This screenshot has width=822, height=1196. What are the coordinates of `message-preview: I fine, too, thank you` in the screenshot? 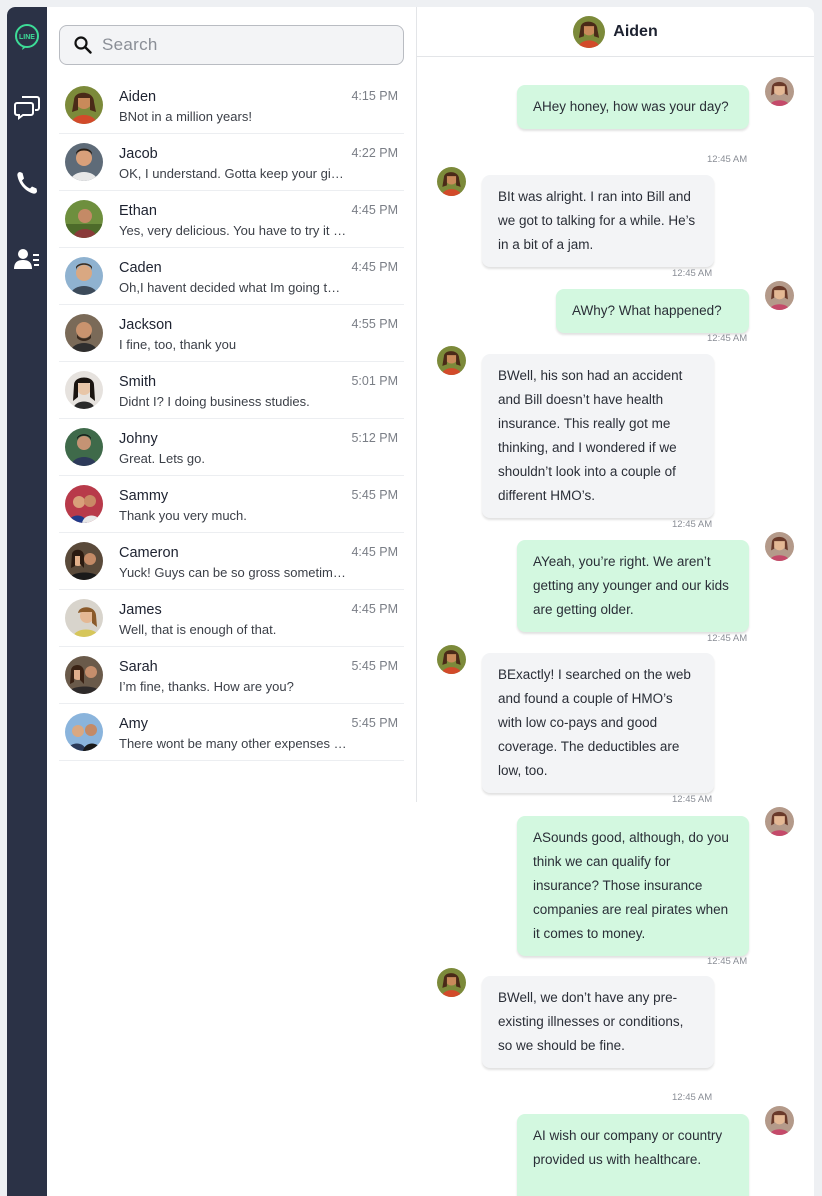 It's located at (178, 344).